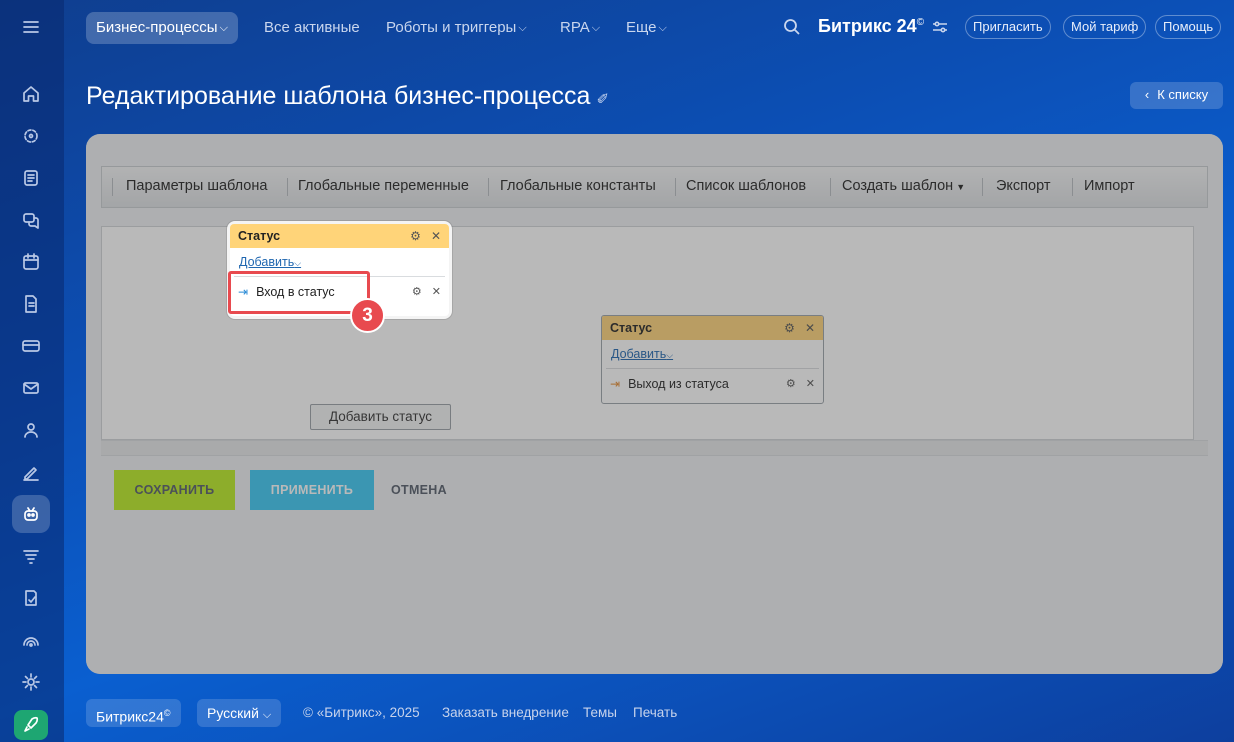 The height and width of the screenshot is (742, 1234). I want to click on help-button: Помощь, so click(1188, 27).